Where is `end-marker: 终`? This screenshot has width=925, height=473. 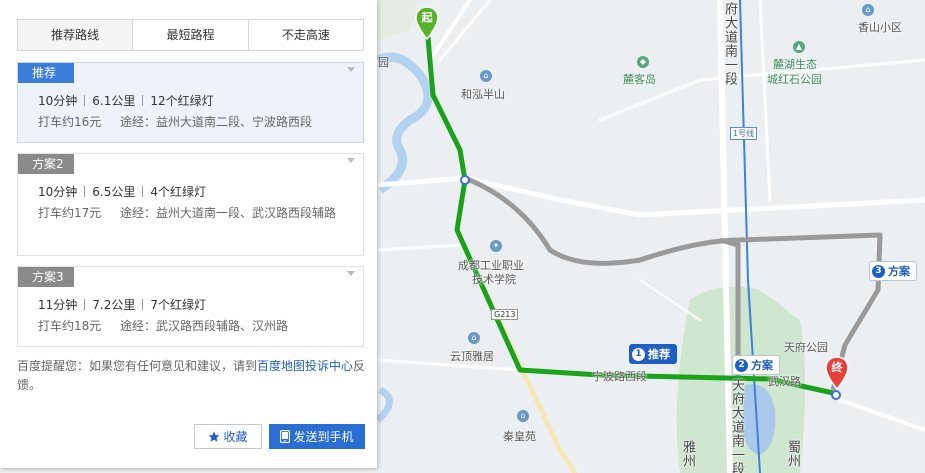
end-marker: 终 is located at coordinates (837, 373).